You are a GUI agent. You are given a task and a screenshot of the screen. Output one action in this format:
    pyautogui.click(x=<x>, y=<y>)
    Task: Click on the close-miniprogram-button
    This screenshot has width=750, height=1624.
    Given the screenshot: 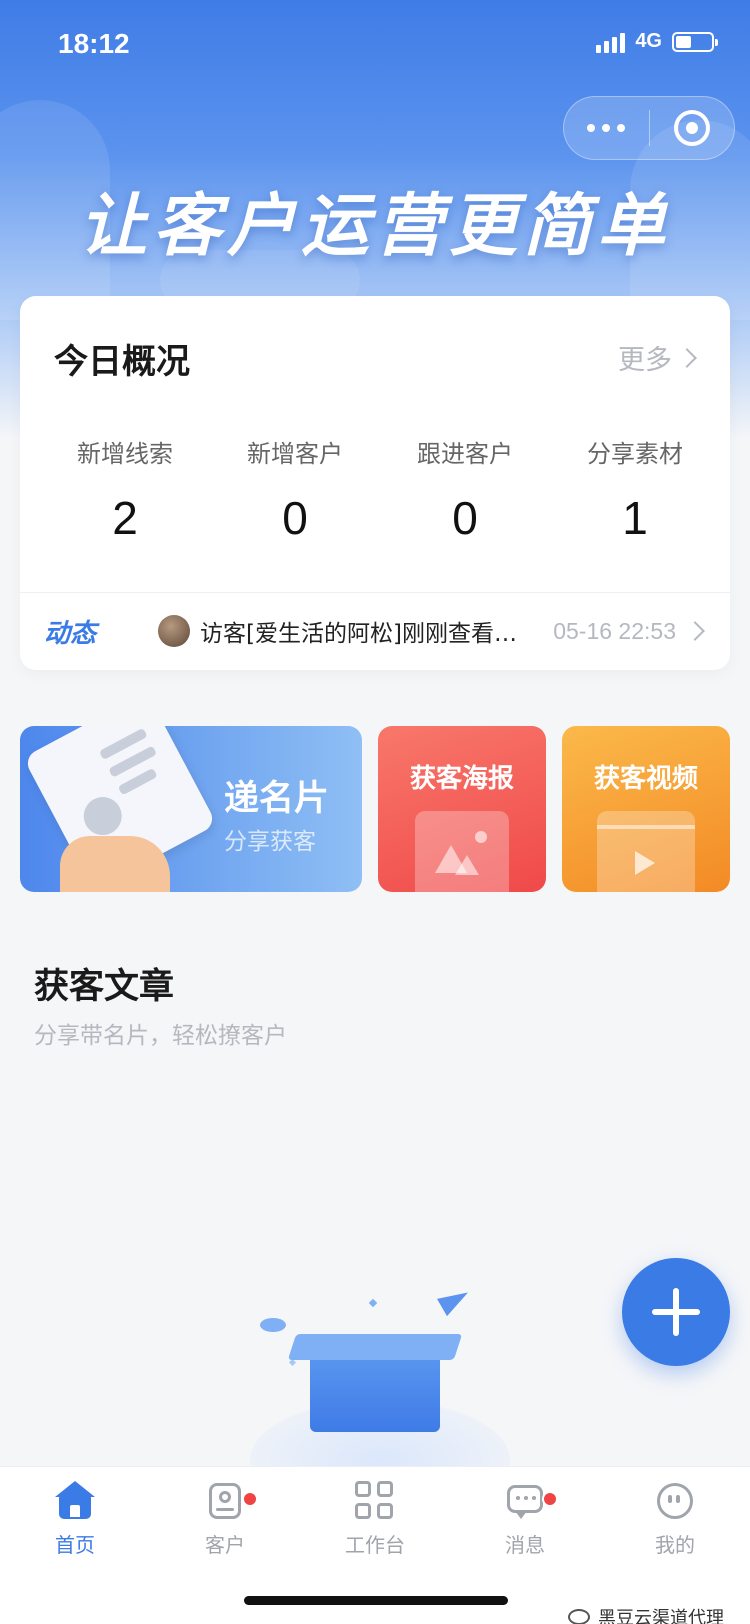 What is the action you would take?
    pyautogui.click(x=692, y=128)
    